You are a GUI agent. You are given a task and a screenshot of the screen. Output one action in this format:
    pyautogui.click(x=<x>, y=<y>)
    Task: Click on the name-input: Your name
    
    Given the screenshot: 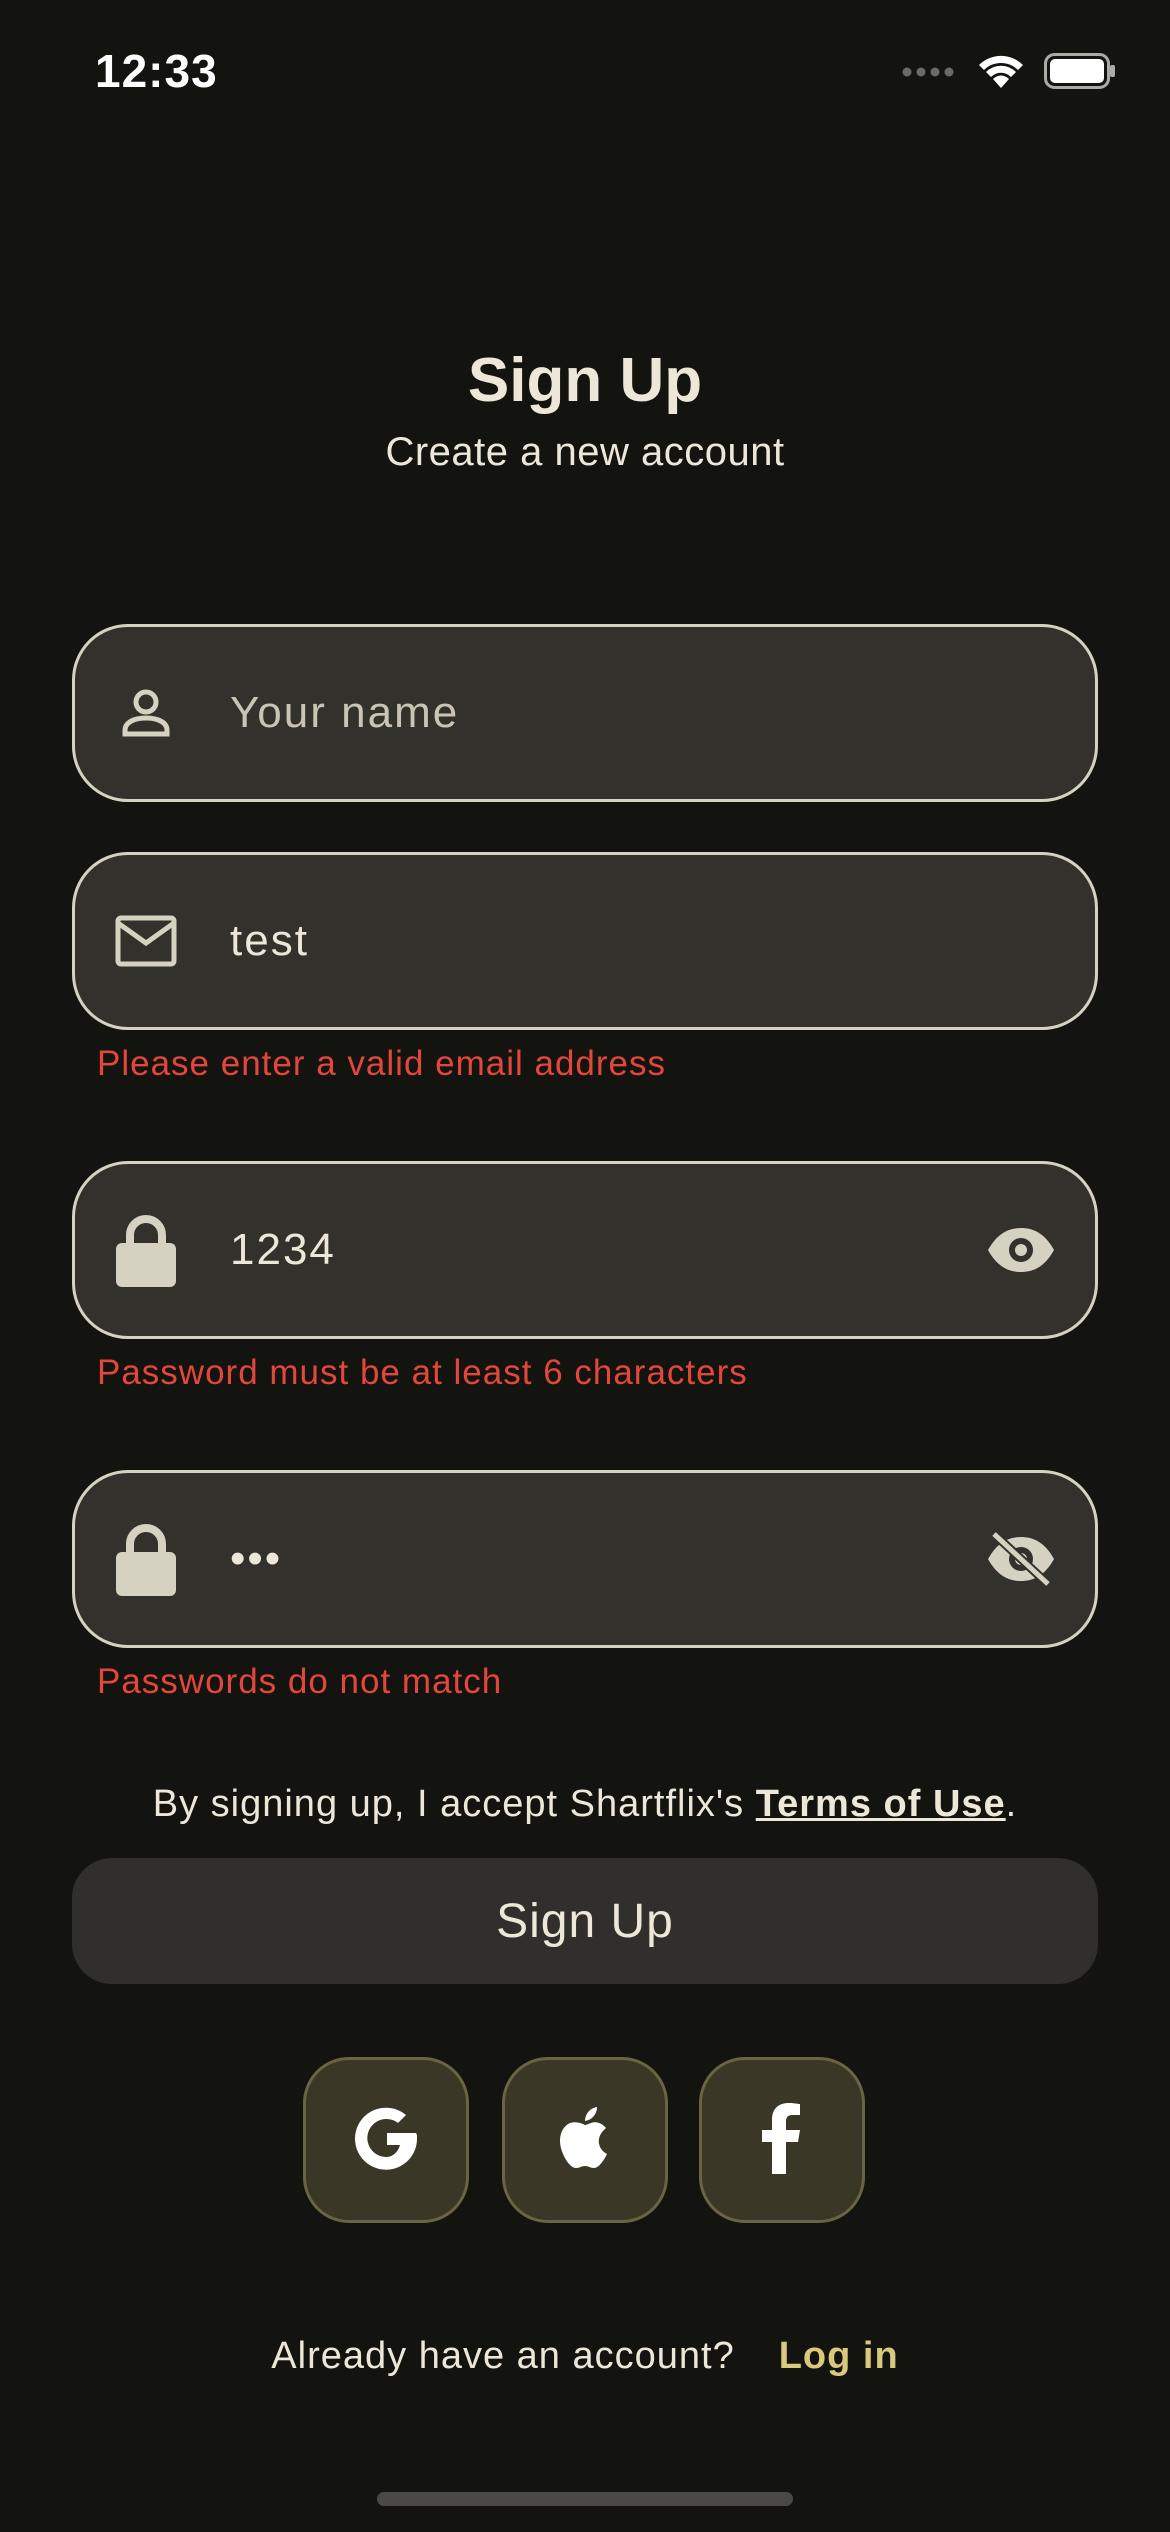 What is the action you would take?
    pyautogui.click(x=344, y=713)
    